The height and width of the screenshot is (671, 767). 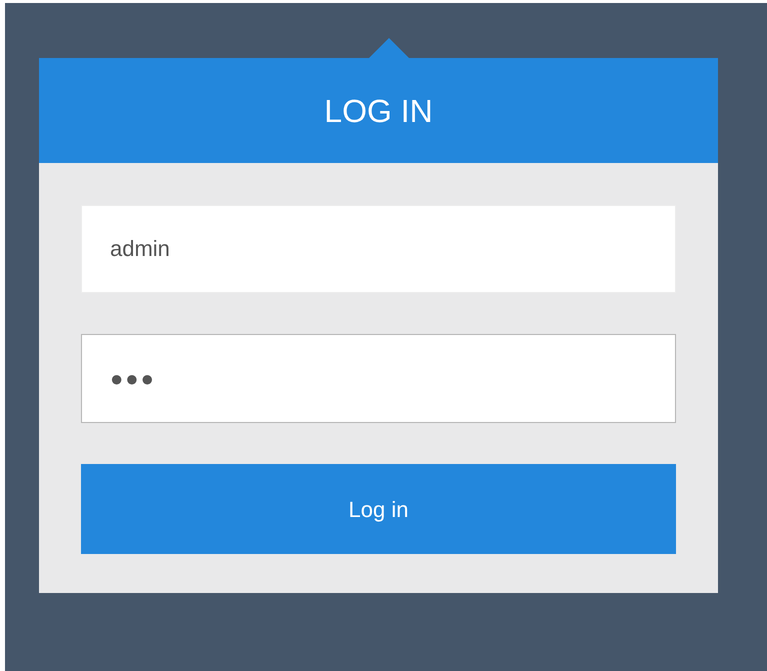 What do you see at coordinates (378, 111) in the screenshot?
I see `card-title: LOG IN` at bounding box center [378, 111].